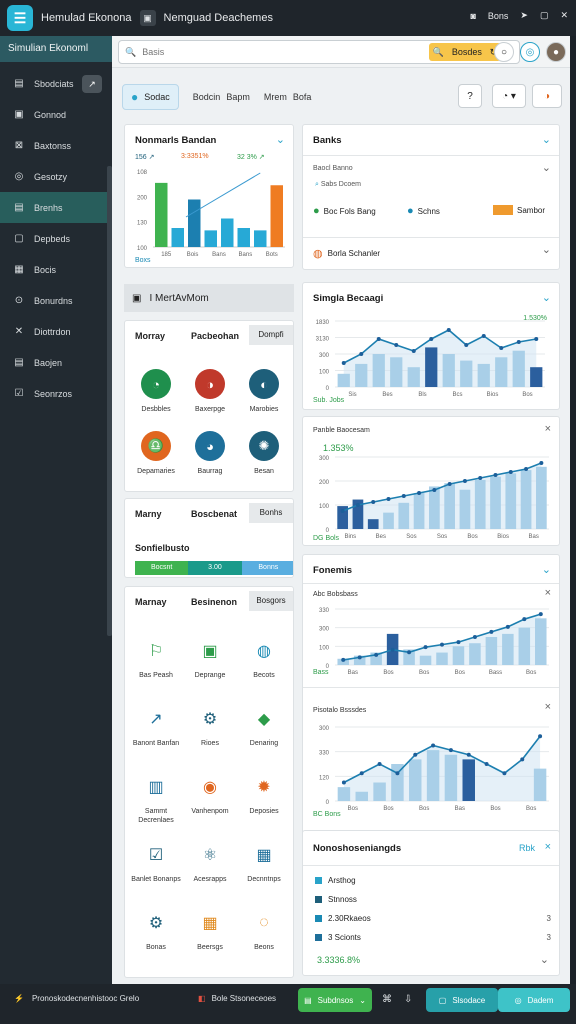  Describe the element at coordinates (238, 97) in the screenshot. I see `tab-2: Bapm` at that location.